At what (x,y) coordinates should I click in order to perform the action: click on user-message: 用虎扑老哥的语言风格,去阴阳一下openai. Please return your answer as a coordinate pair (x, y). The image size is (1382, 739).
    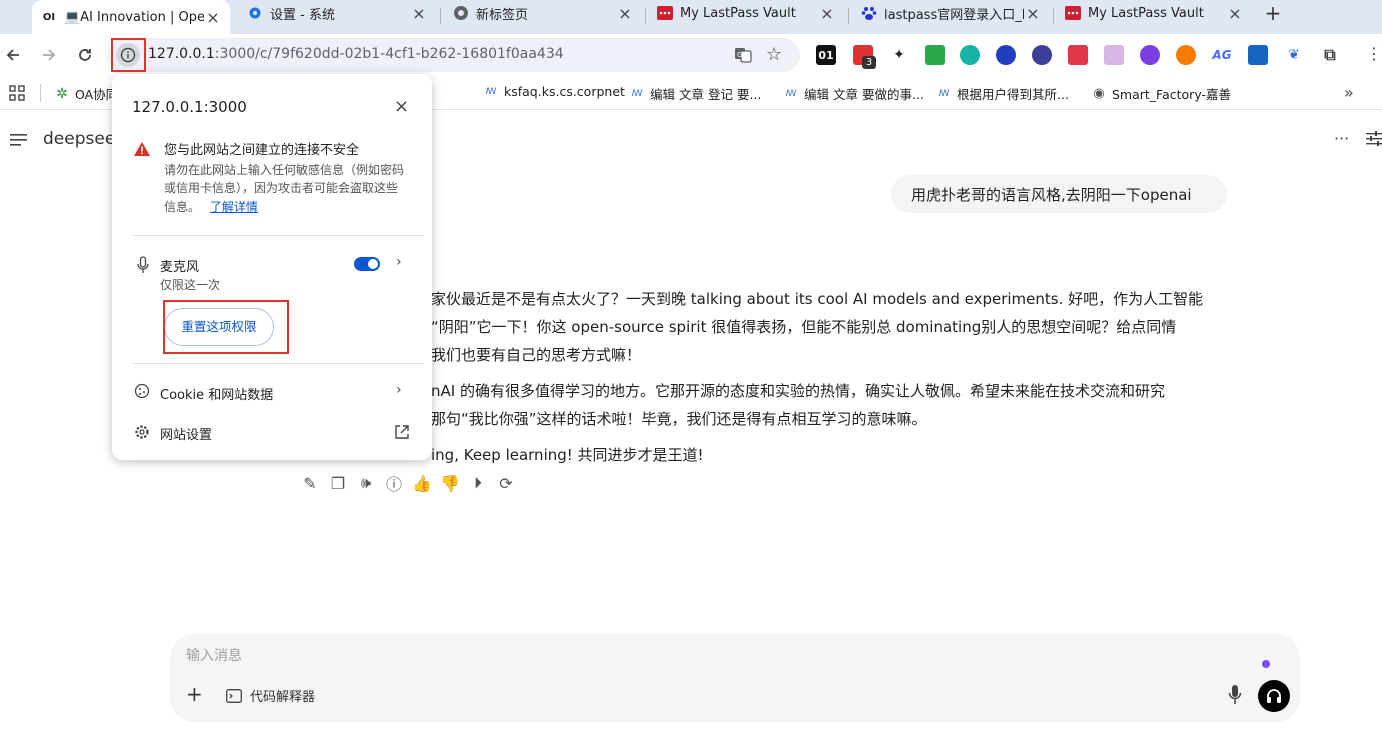
    Looking at the image, I should click on (1059, 194).